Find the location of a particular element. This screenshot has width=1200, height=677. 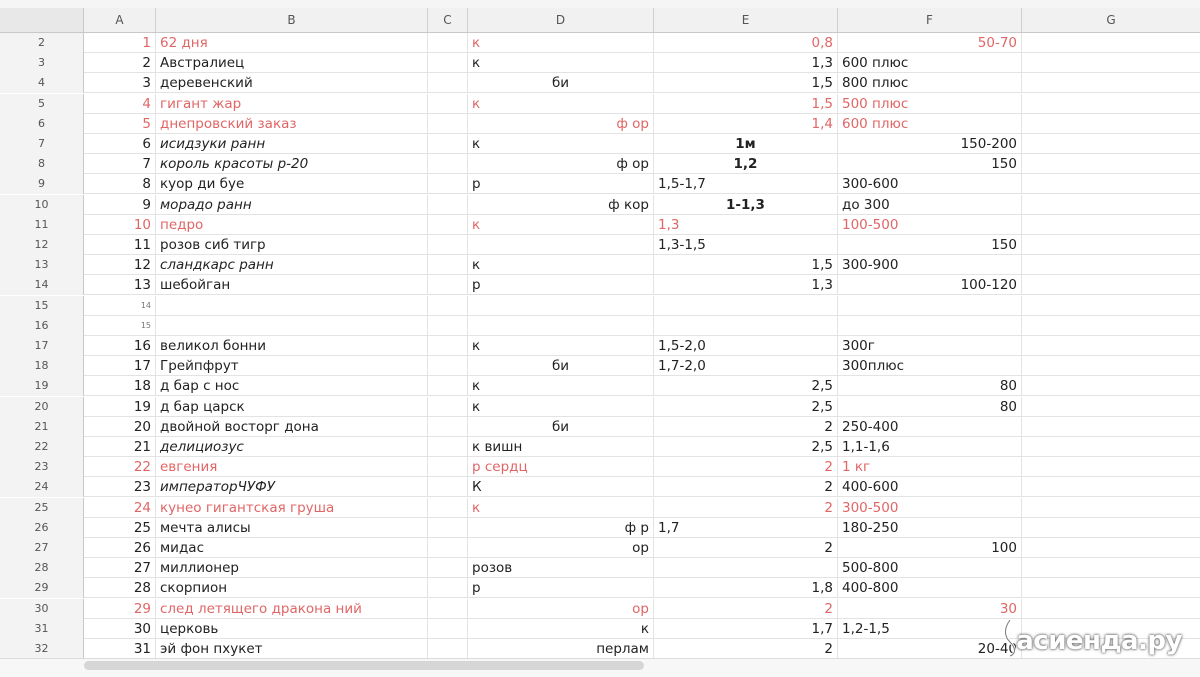

row-number: 30 is located at coordinates (42, 608).